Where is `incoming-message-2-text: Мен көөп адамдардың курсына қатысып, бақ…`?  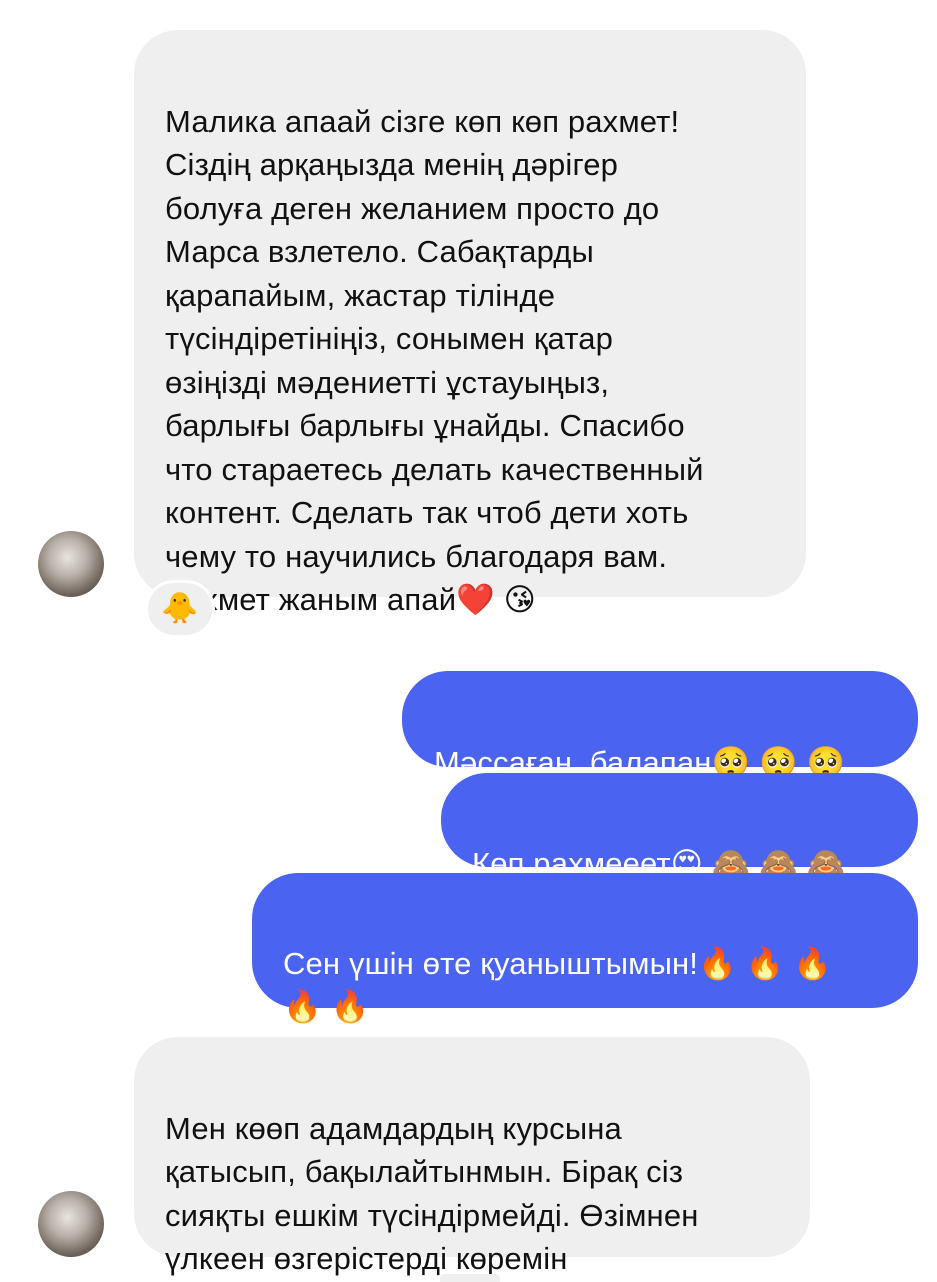 incoming-message-2-text: Мен көөп адамдардың курсына қатысып, бақ… is located at coordinates (432, 1193).